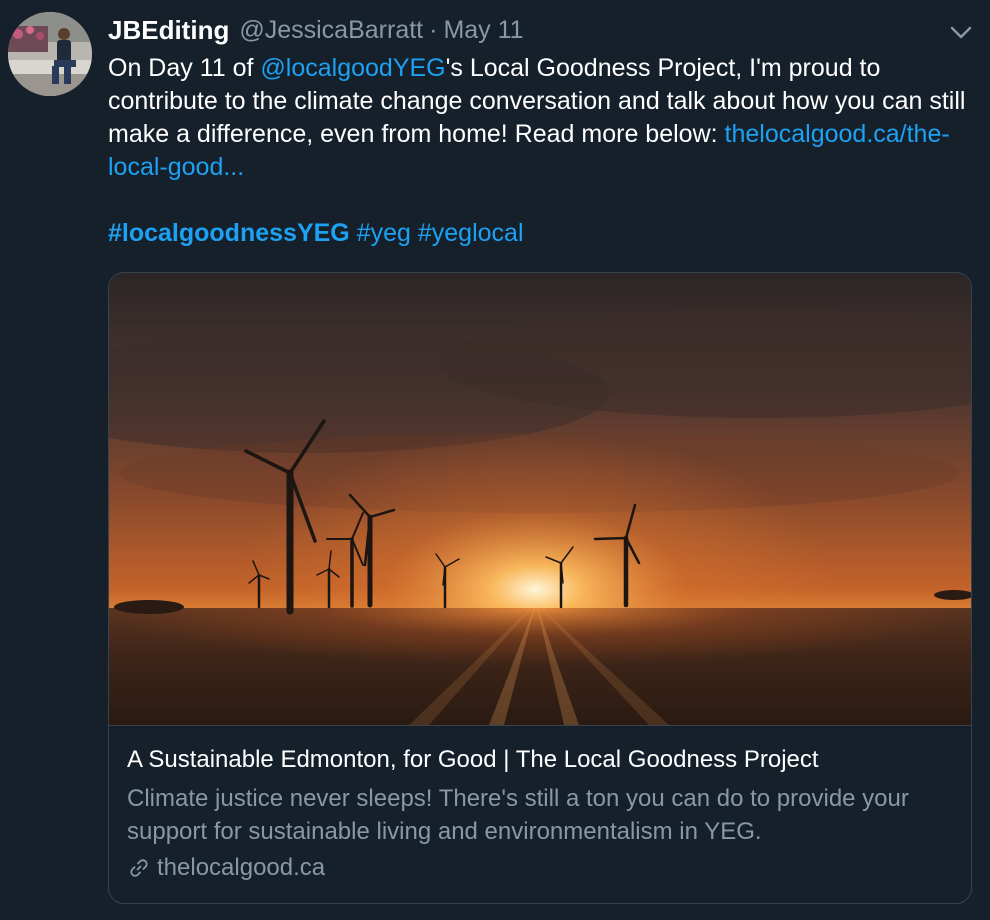  What do you see at coordinates (184, 68) in the screenshot?
I see `tweet-text-part1: On Day 11 of` at bounding box center [184, 68].